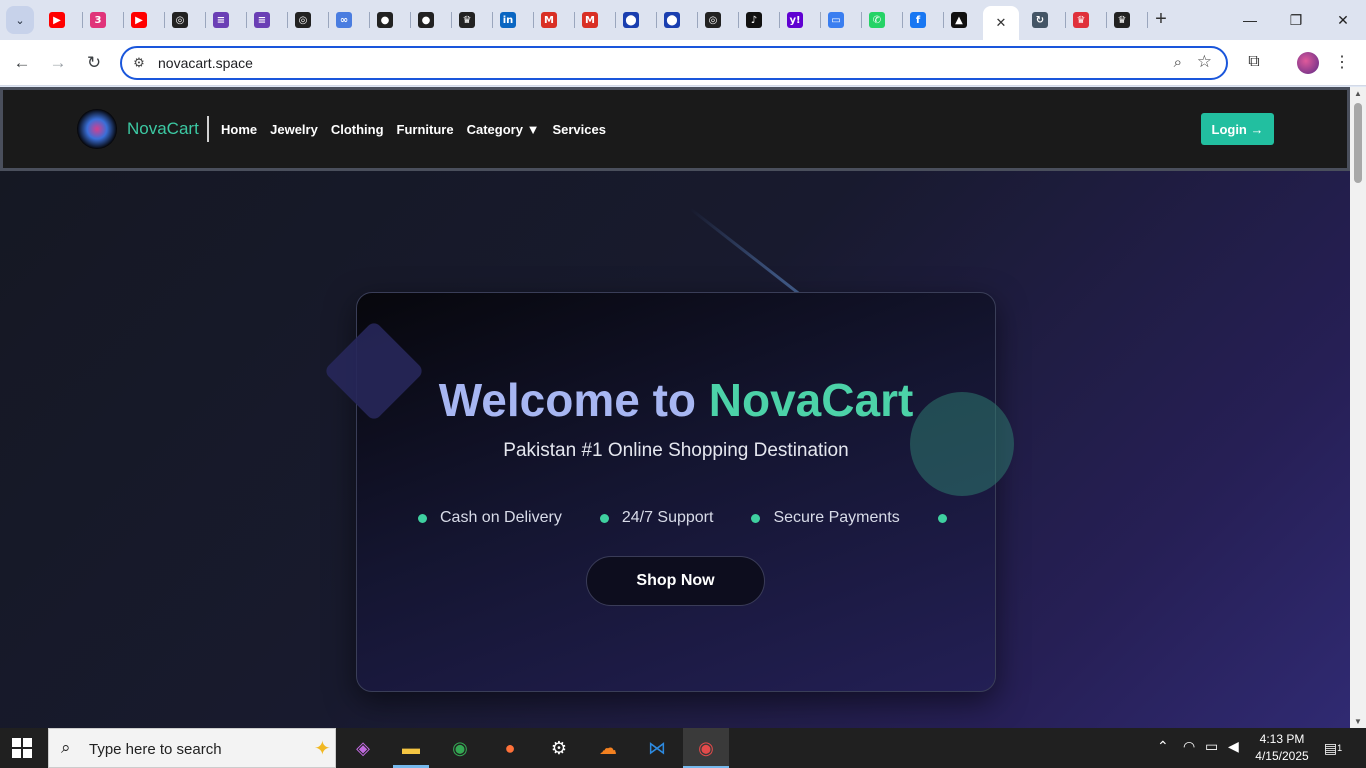 Image resolution: width=1366 pixels, height=768 pixels. Describe the element at coordinates (1250, 20) in the screenshot. I see `minimize-icon: —` at that location.